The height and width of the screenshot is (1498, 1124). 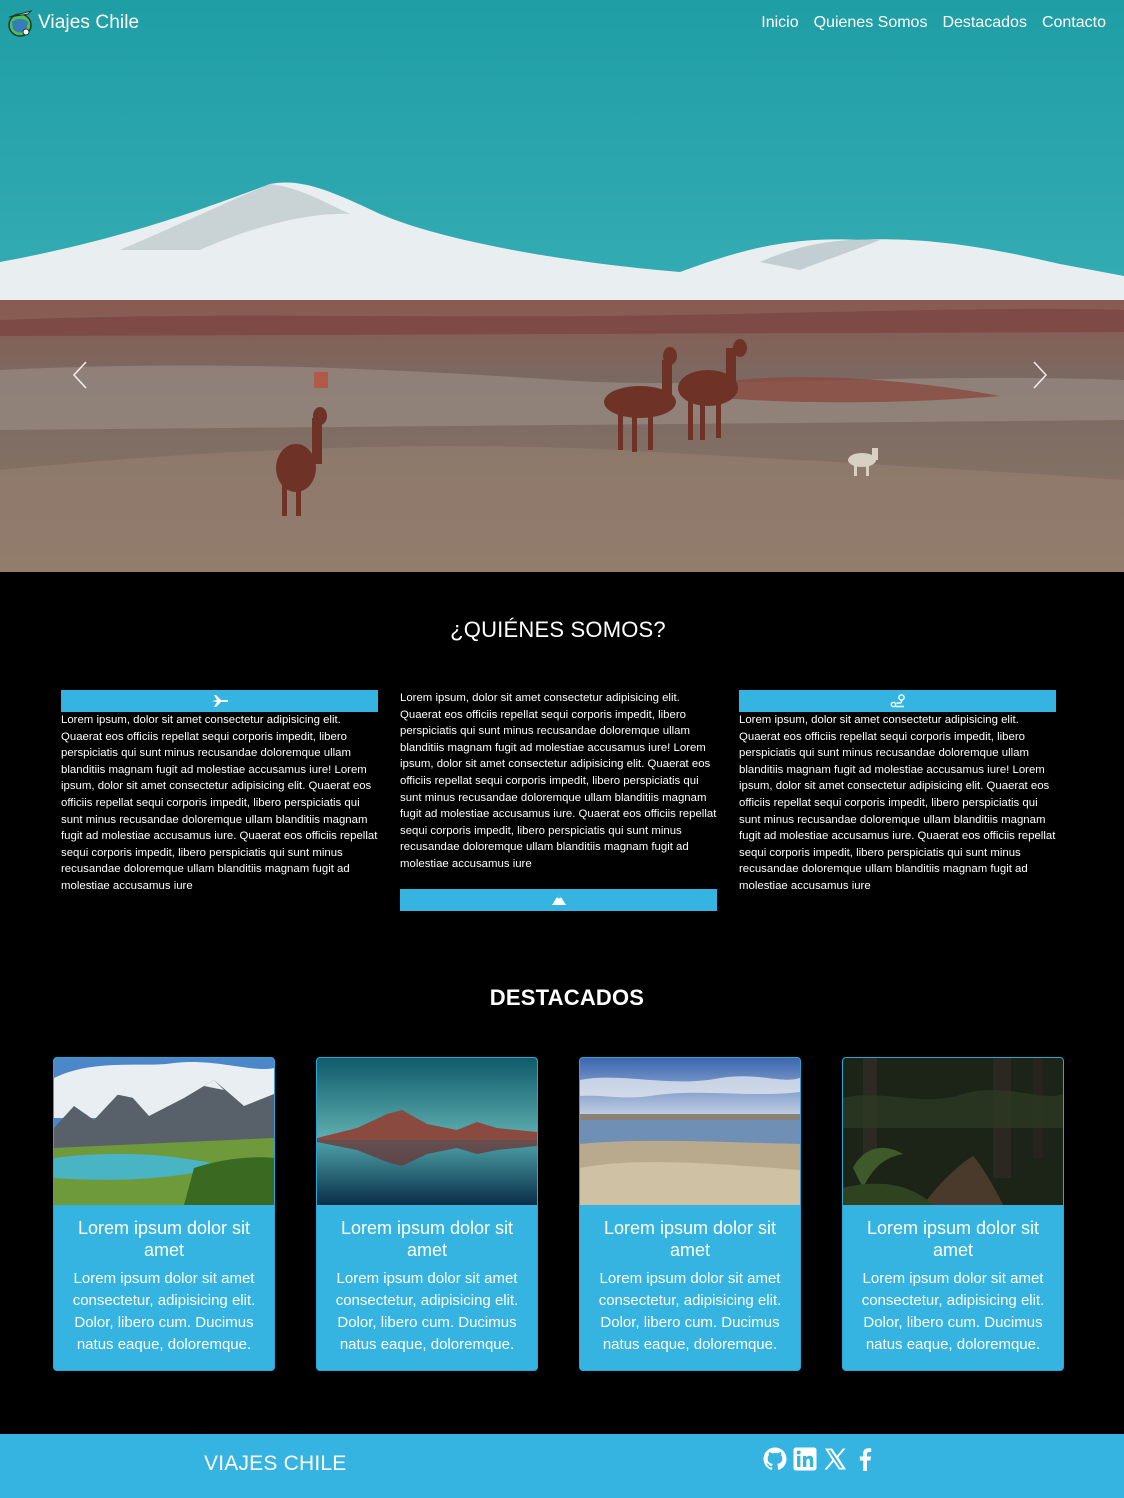 I want to click on facebook-link, so click(x=865, y=1459).